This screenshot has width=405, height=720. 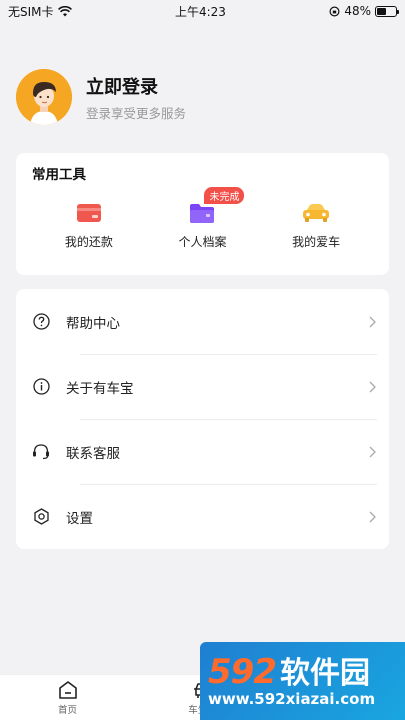 I want to click on status-right: 48%, so click(x=364, y=11).